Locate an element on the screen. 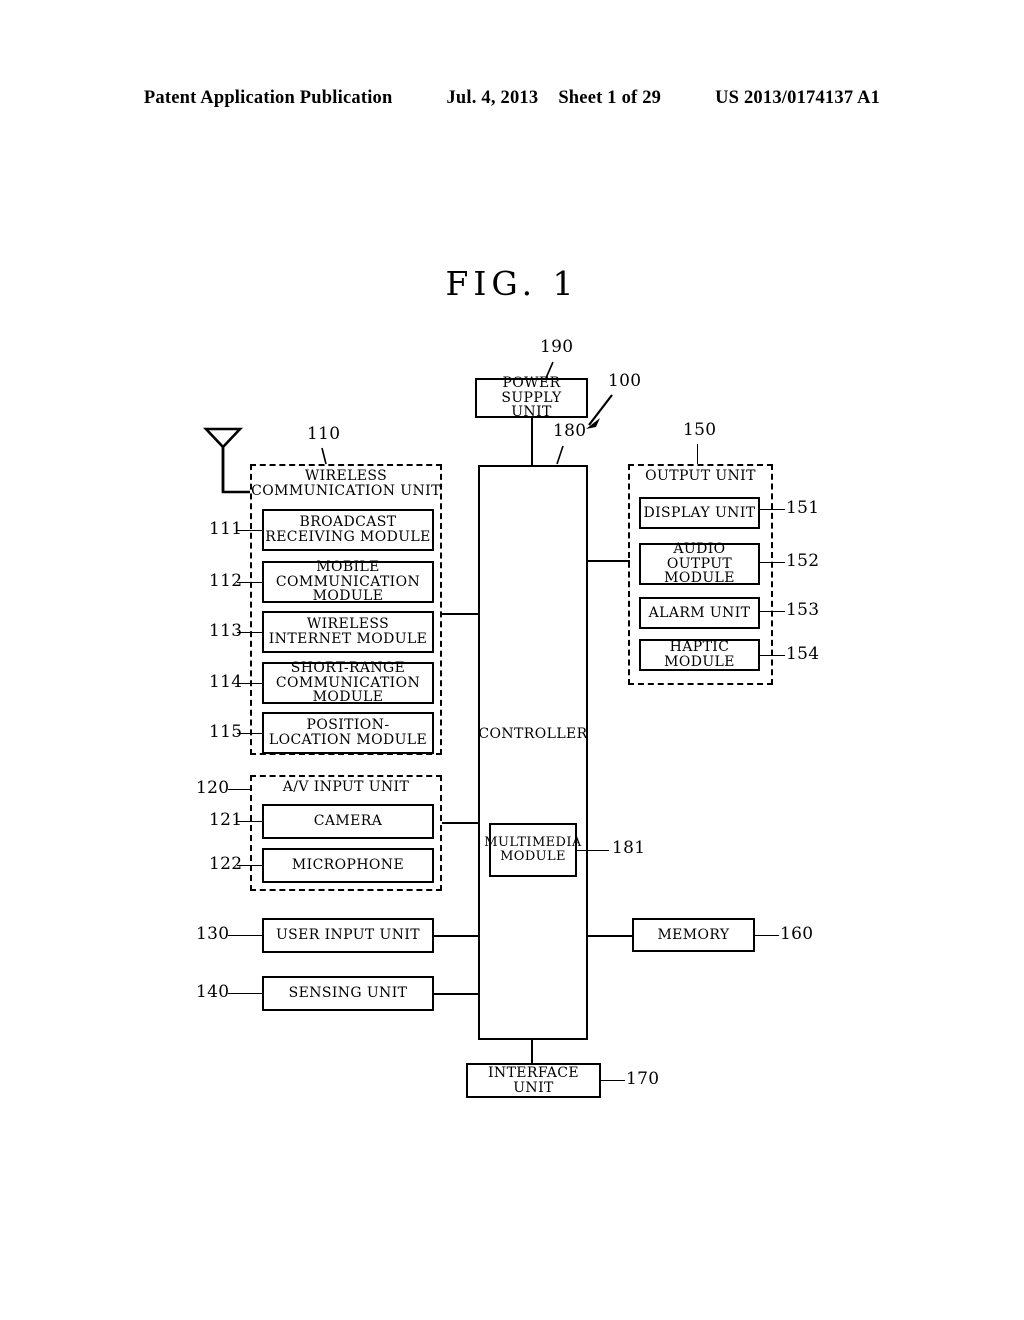  sensing-unit-box: SENSING UNIT is located at coordinates (348, 993).